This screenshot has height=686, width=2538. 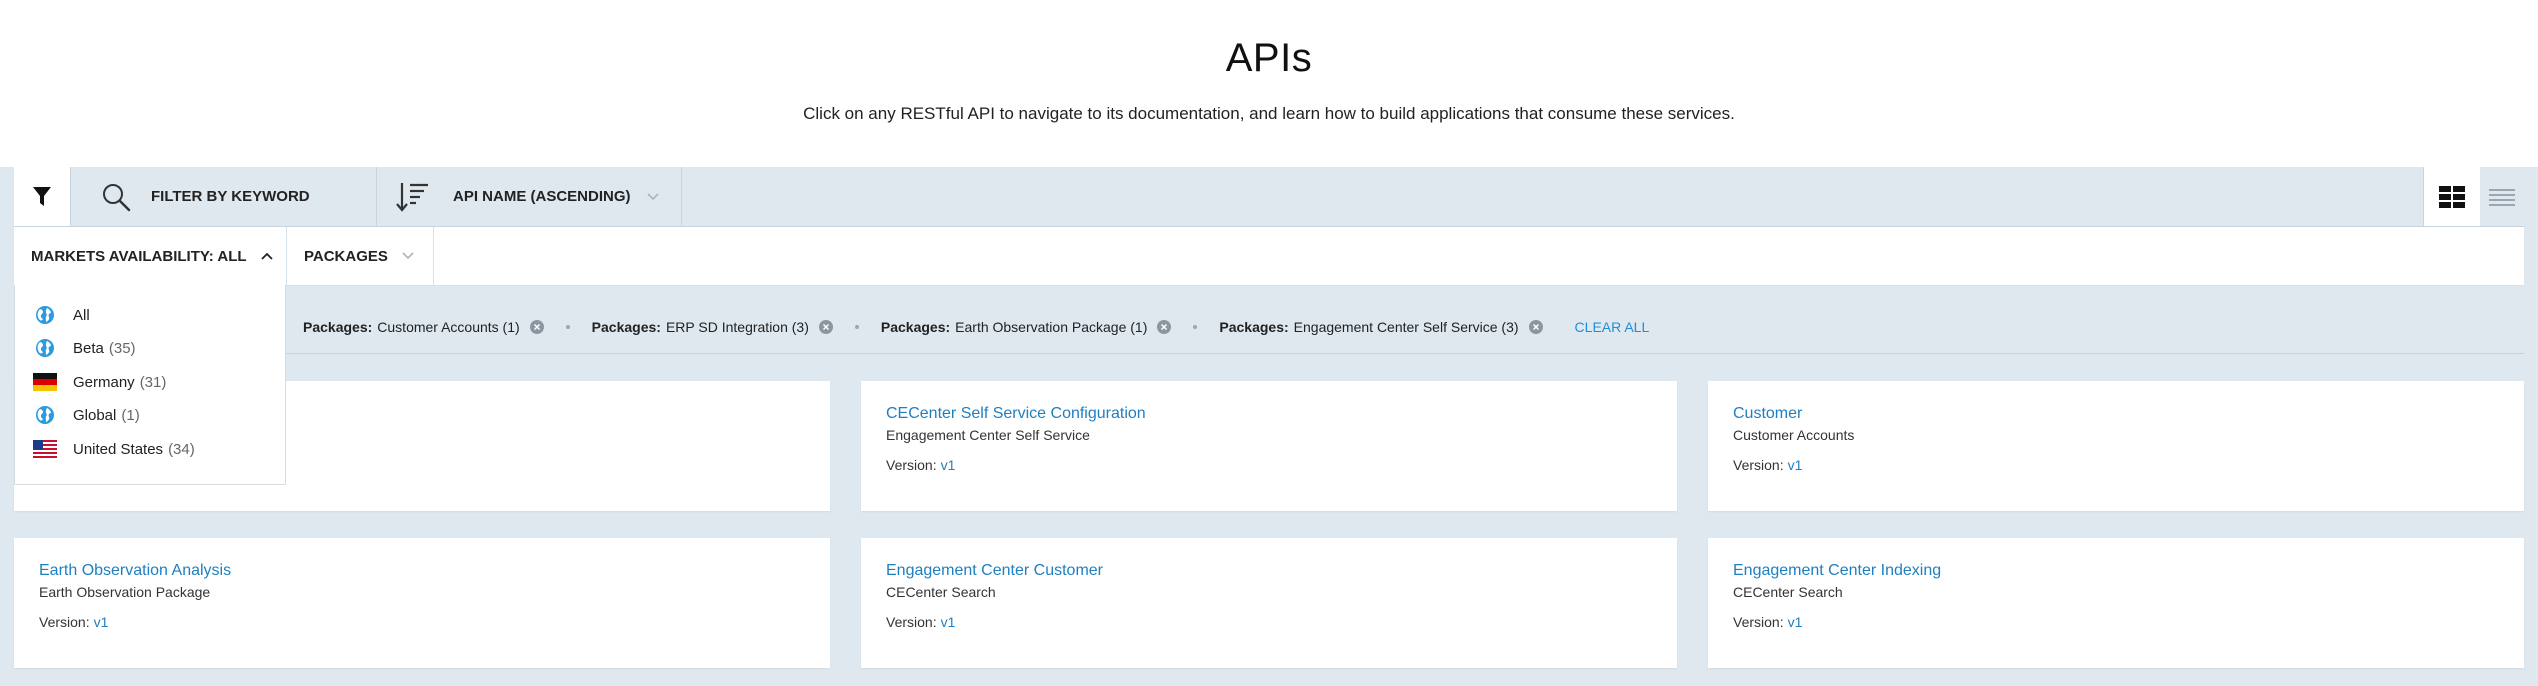 What do you see at coordinates (95, 415) in the screenshot?
I see `market-option-label: Global` at bounding box center [95, 415].